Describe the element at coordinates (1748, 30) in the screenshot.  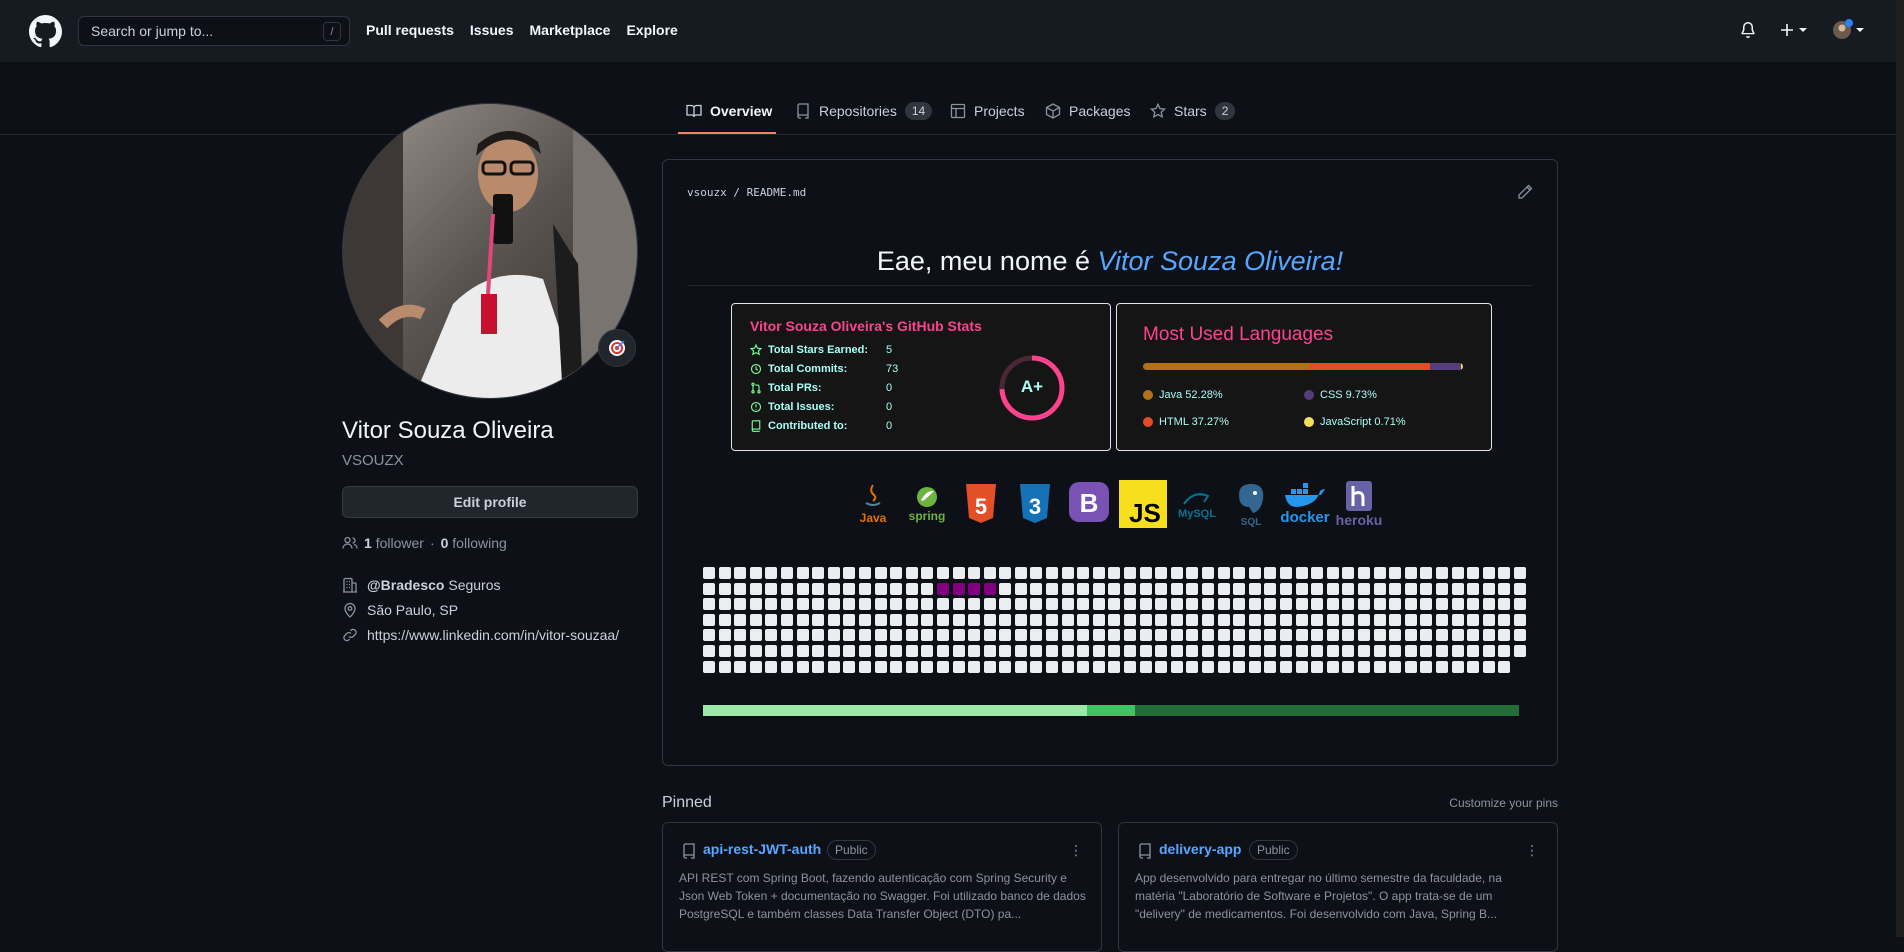
I see `bell-icon` at that location.